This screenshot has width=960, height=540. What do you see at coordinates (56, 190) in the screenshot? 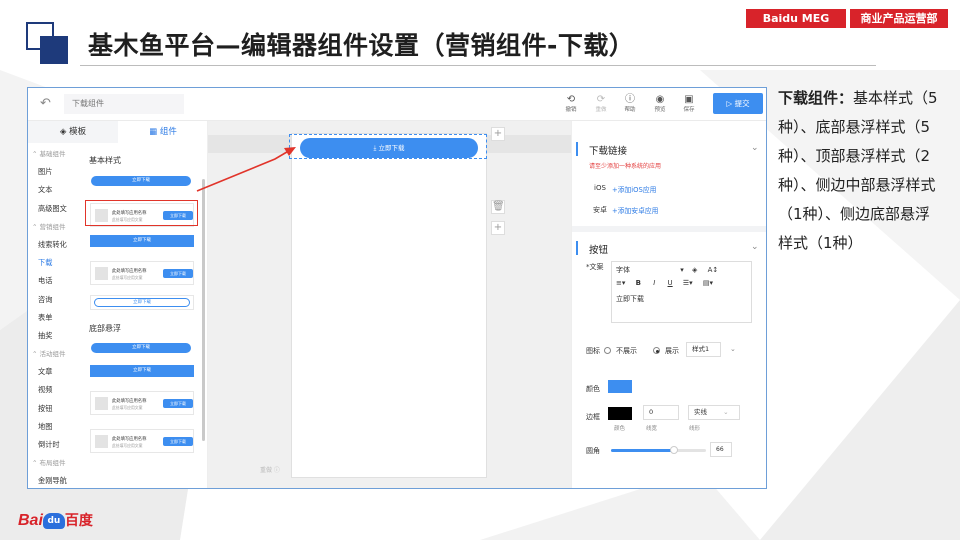
I see `nav-item: 文本` at bounding box center [56, 190].